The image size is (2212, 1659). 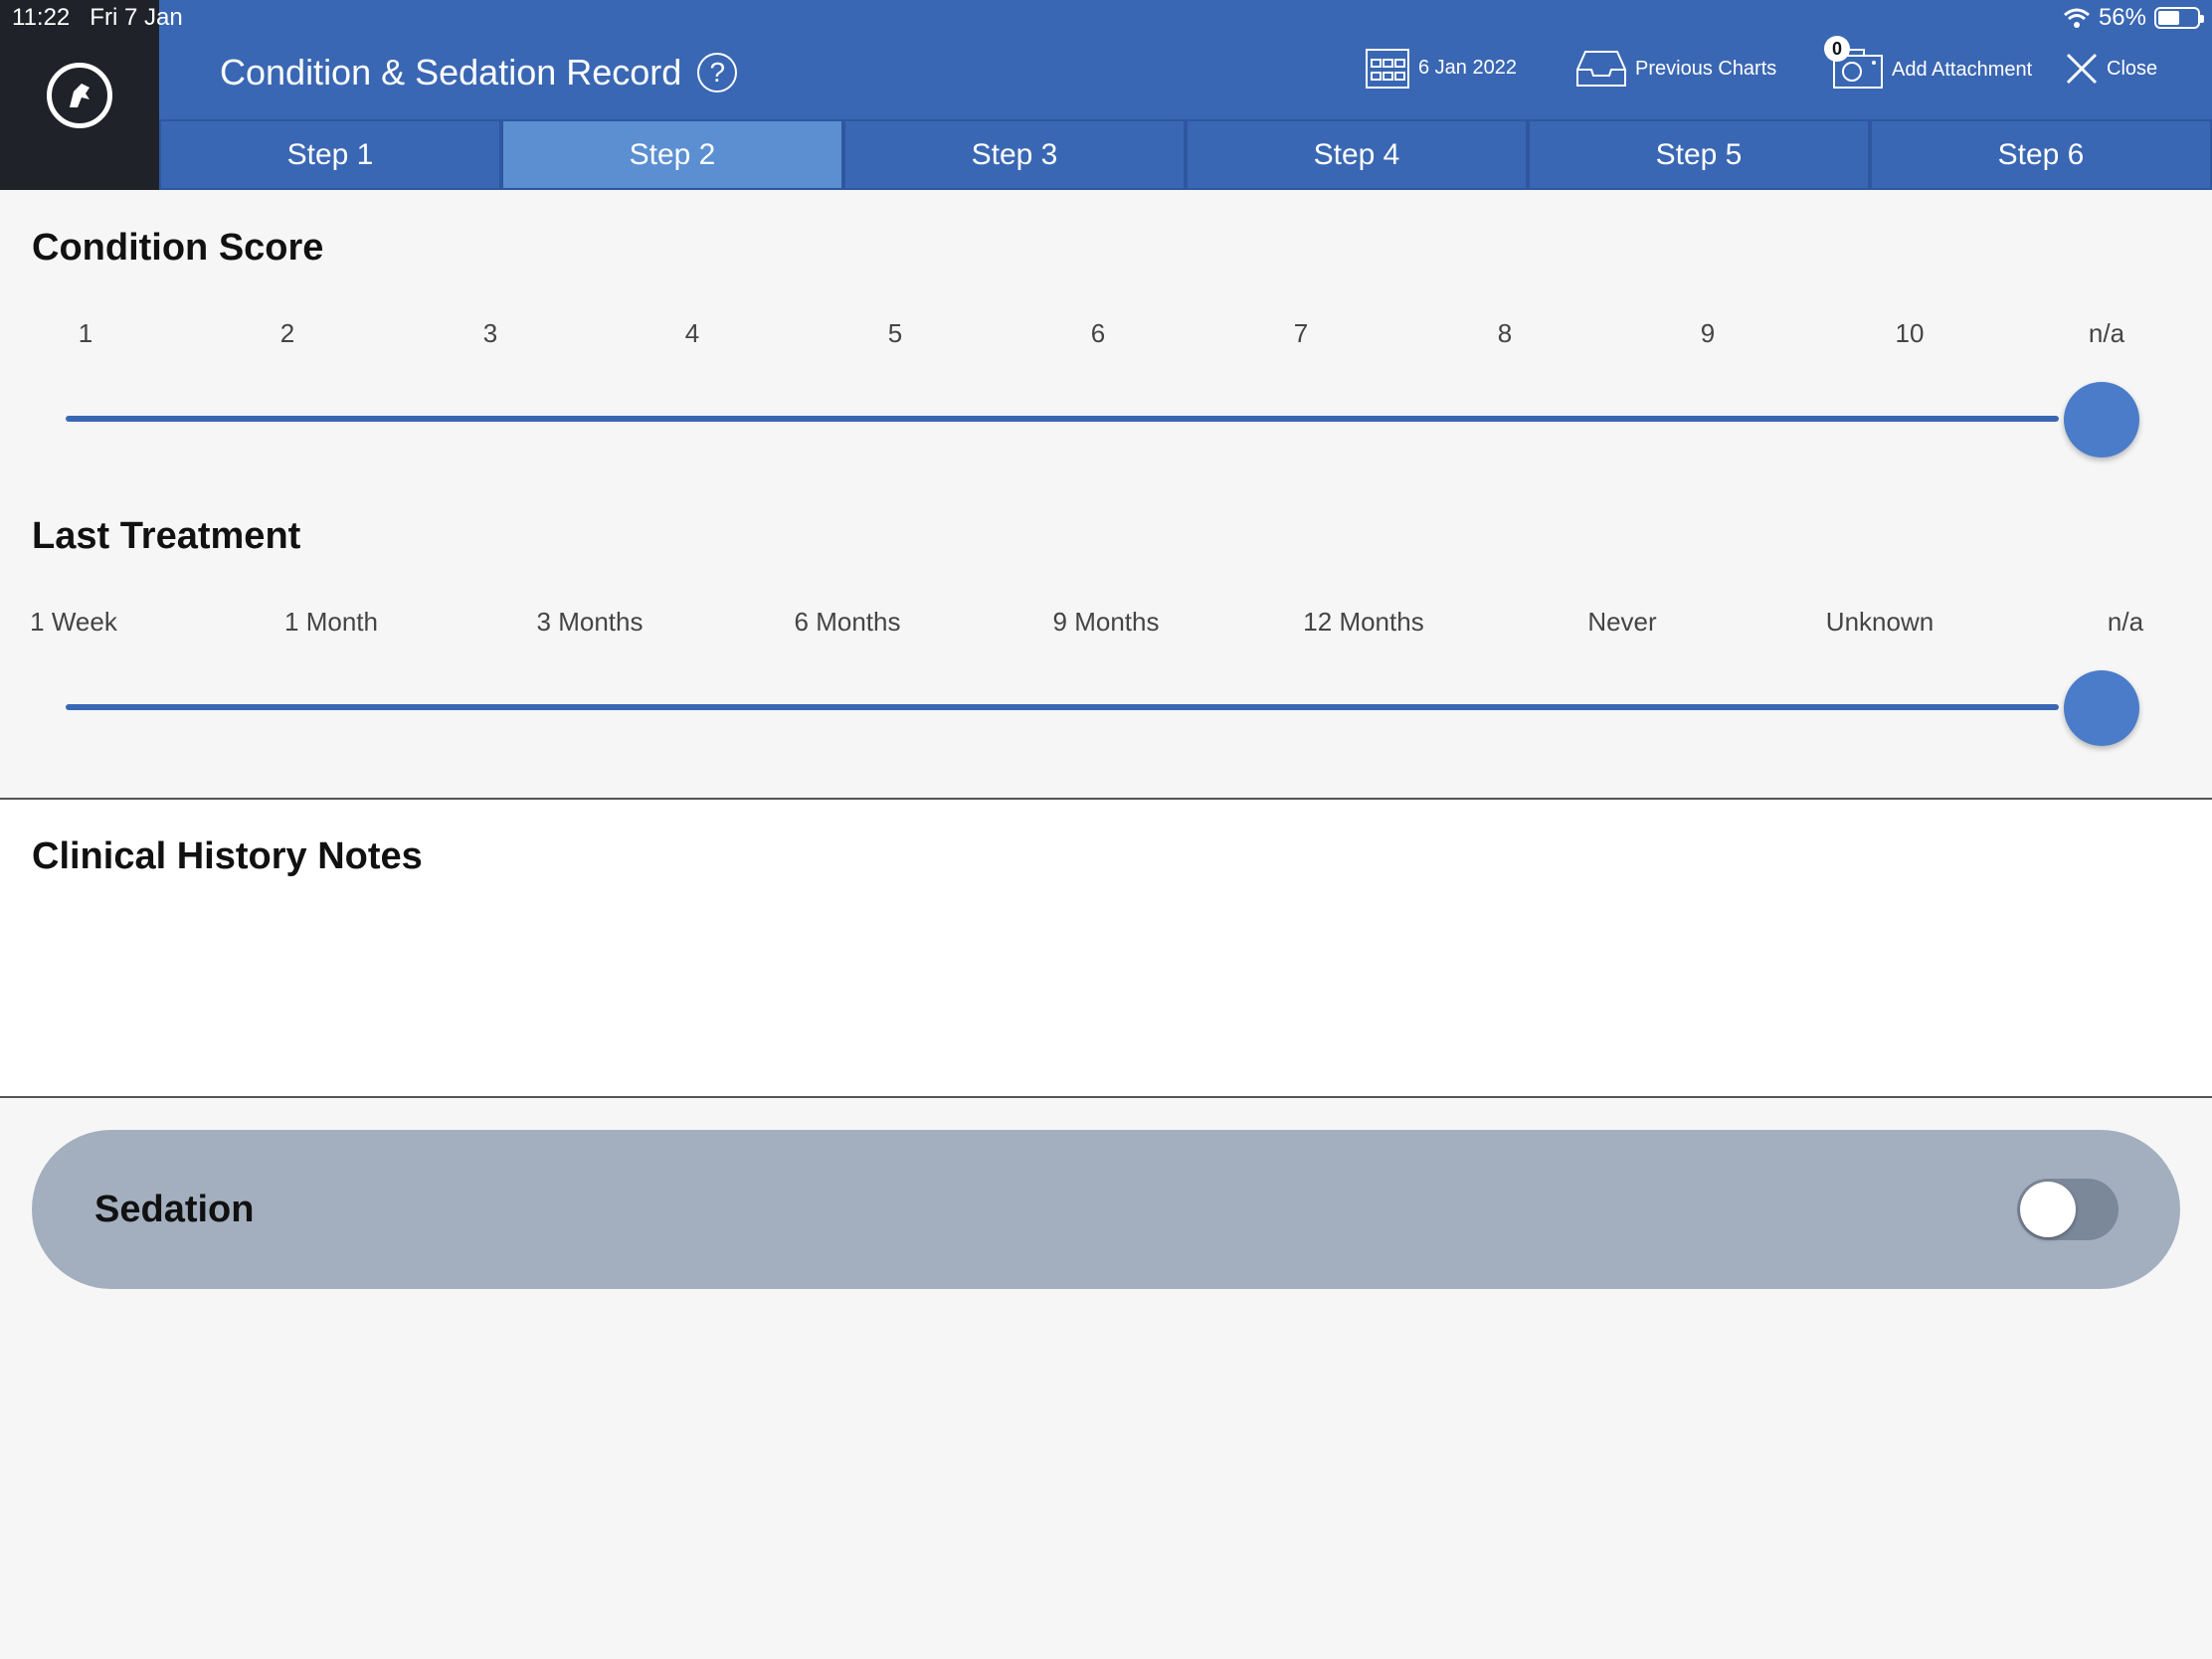 What do you see at coordinates (79, 95) in the screenshot?
I see `horse-logo-icon` at bounding box center [79, 95].